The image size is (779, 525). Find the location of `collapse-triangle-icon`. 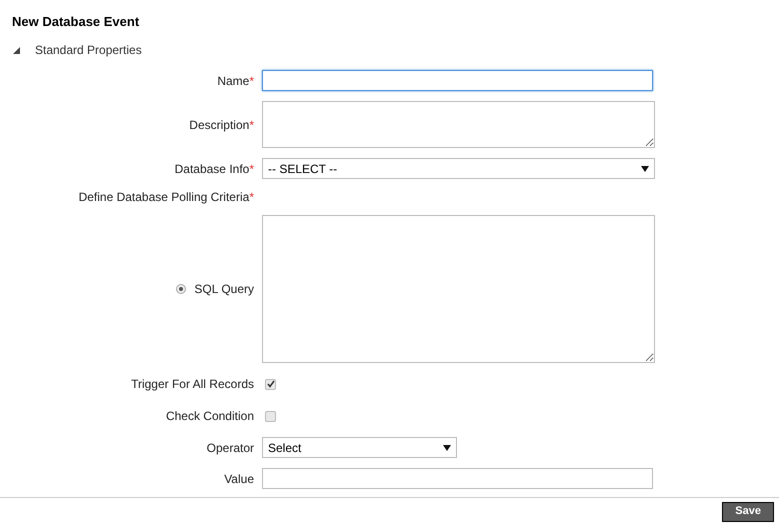

collapse-triangle-icon is located at coordinates (16, 50).